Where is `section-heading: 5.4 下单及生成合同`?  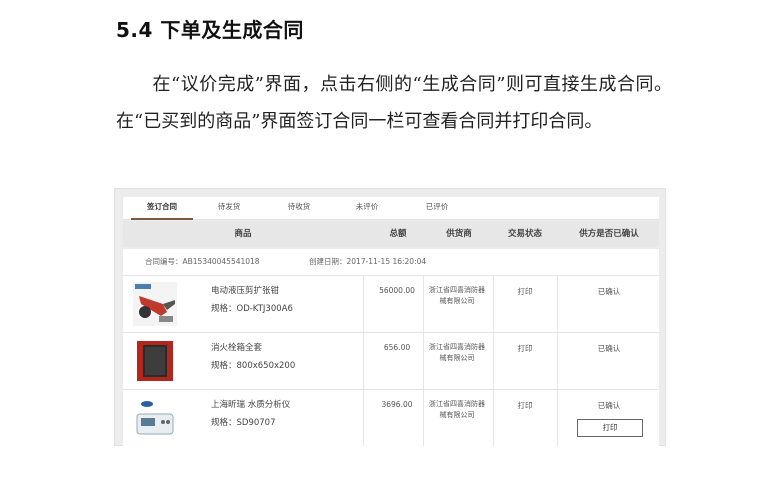
section-heading: 5.4 下单及生成合同 is located at coordinates (210, 30).